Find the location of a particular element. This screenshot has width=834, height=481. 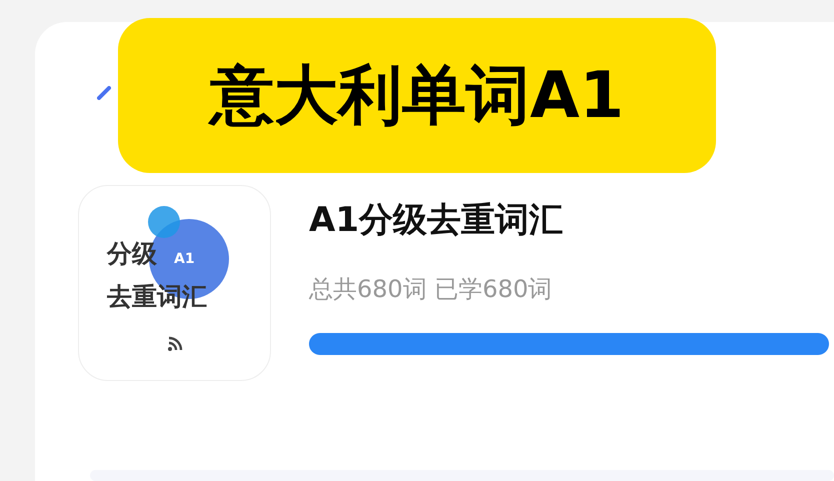

book-title: A1分级去重词汇 is located at coordinates (436, 220).